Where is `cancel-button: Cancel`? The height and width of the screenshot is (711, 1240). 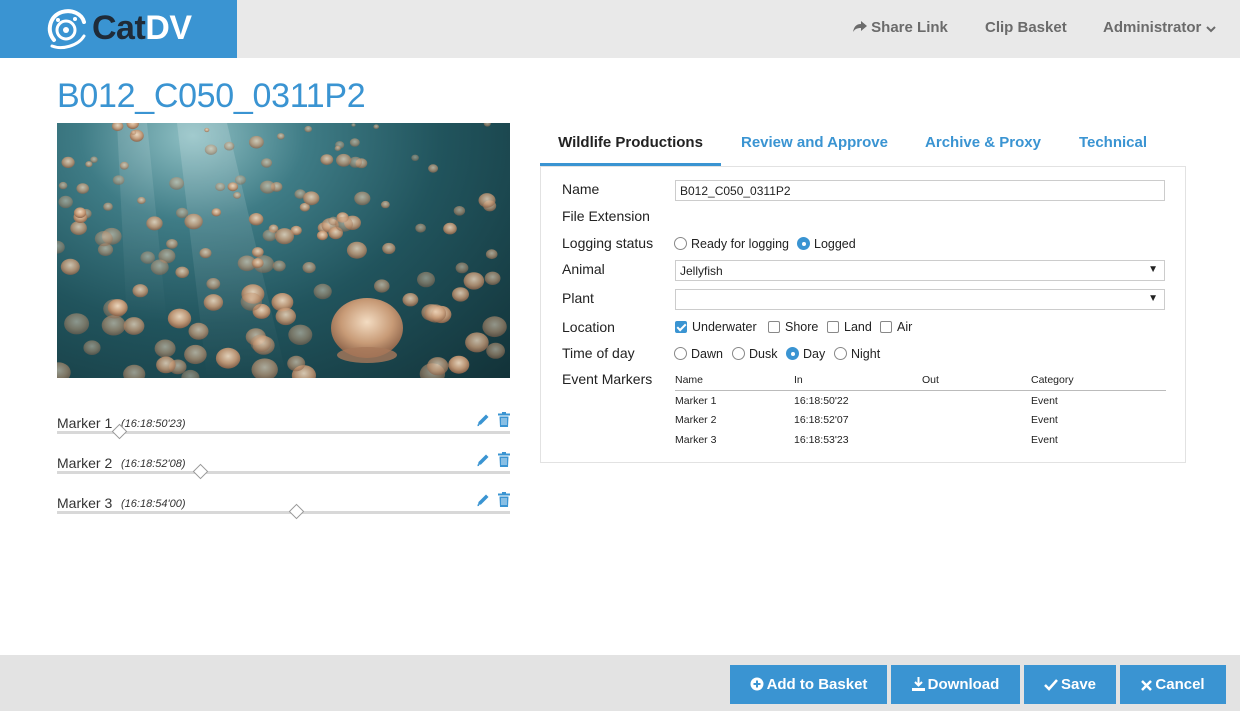 cancel-button: Cancel is located at coordinates (1173, 684).